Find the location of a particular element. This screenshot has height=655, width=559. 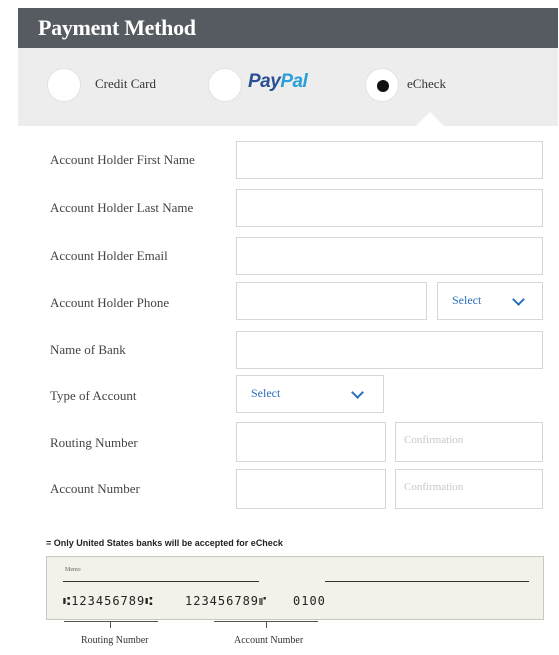

first-name-label: Account Holder First Name is located at coordinates (122, 159).